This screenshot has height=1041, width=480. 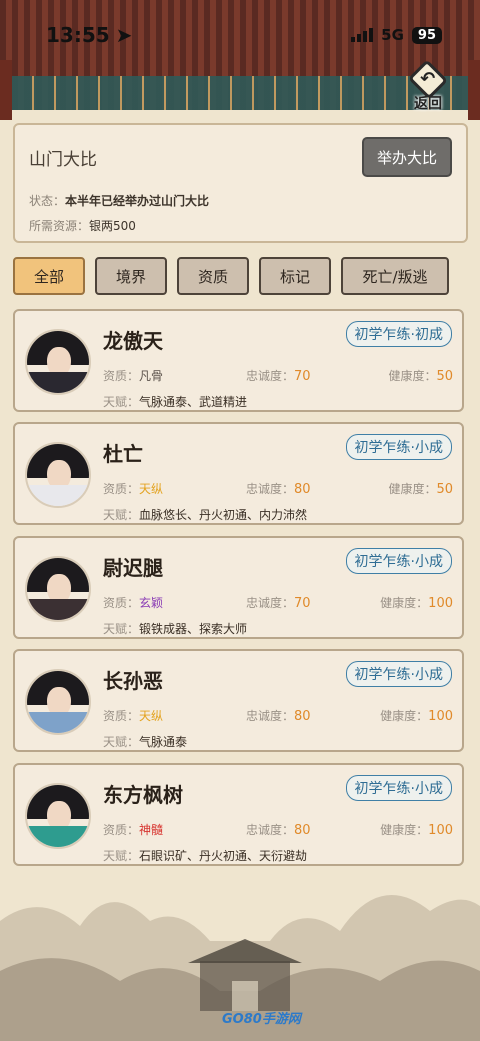 I want to click on aptitude-value: 神髓, so click(x=151, y=830).